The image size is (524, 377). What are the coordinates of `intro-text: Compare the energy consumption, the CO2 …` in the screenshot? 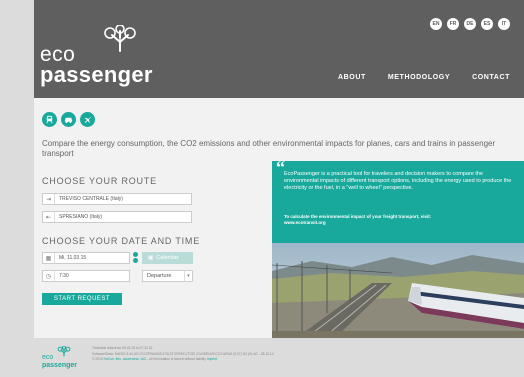 It's located at (269, 148).